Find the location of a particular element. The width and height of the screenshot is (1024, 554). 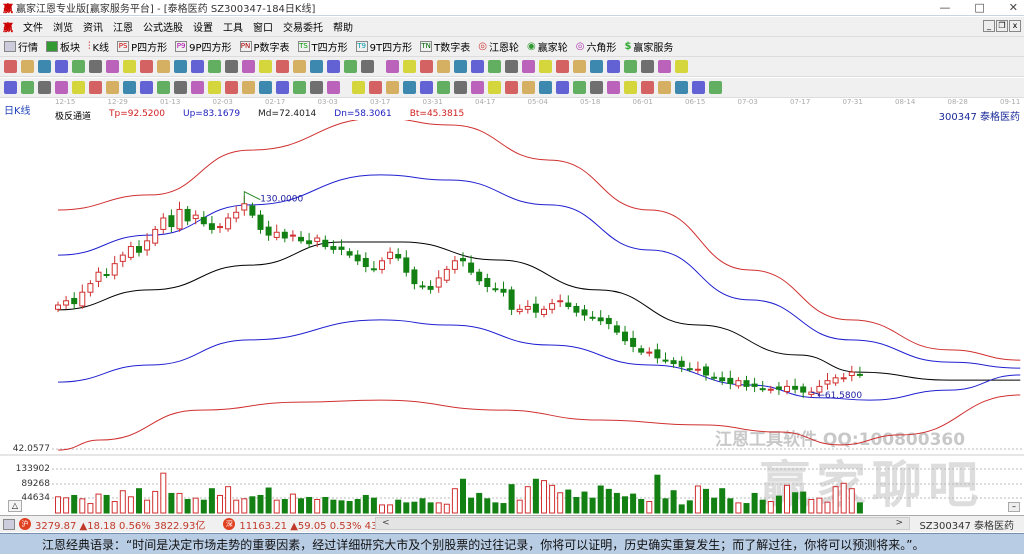

mdi-restore-button: ❐ is located at coordinates (1002, 26).